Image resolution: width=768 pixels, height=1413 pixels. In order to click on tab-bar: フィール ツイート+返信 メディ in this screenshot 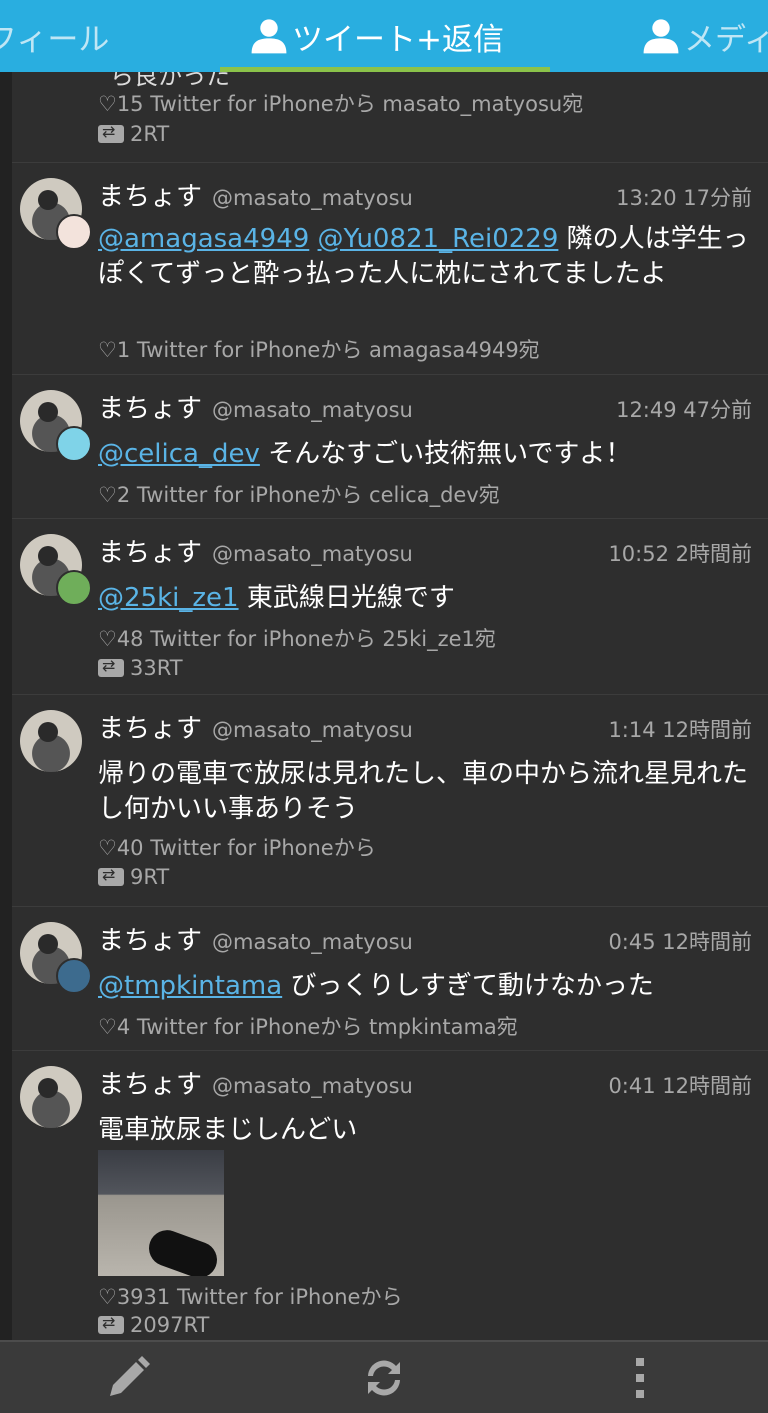, I will do `click(384, 36)`.